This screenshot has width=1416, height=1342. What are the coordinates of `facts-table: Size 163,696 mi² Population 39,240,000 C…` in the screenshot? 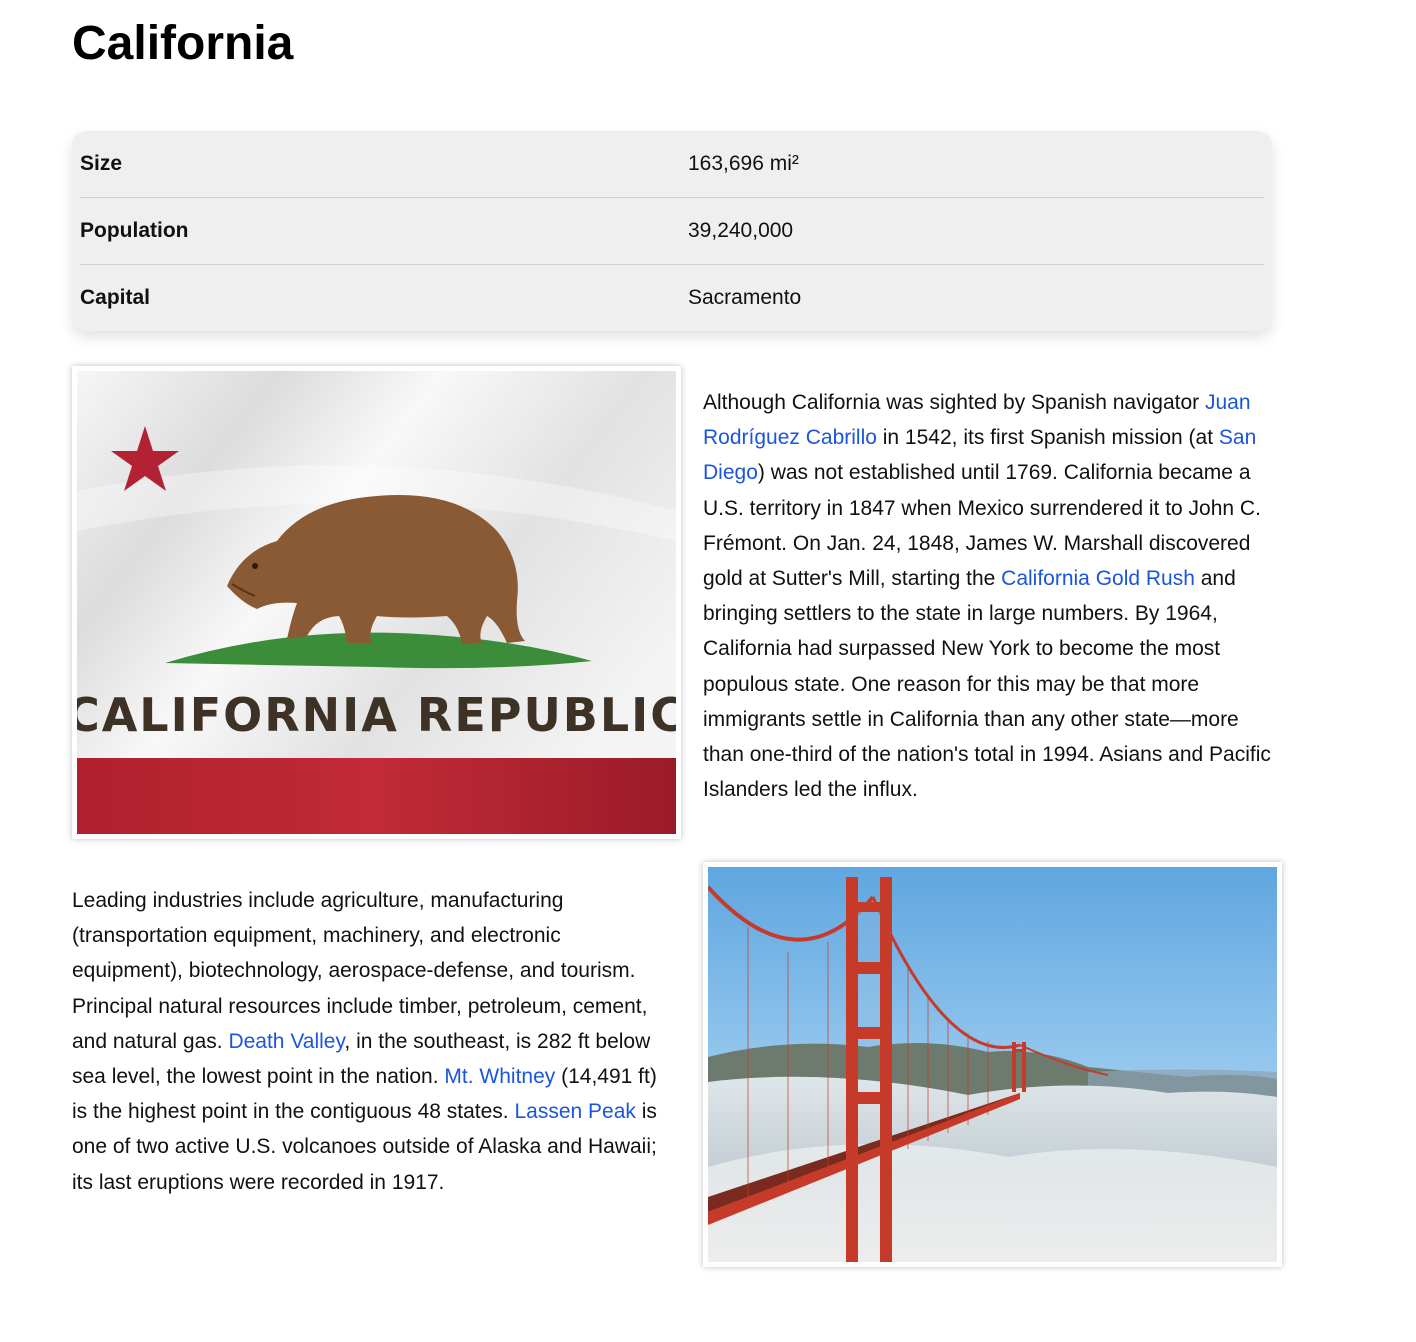 It's located at (672, 231).